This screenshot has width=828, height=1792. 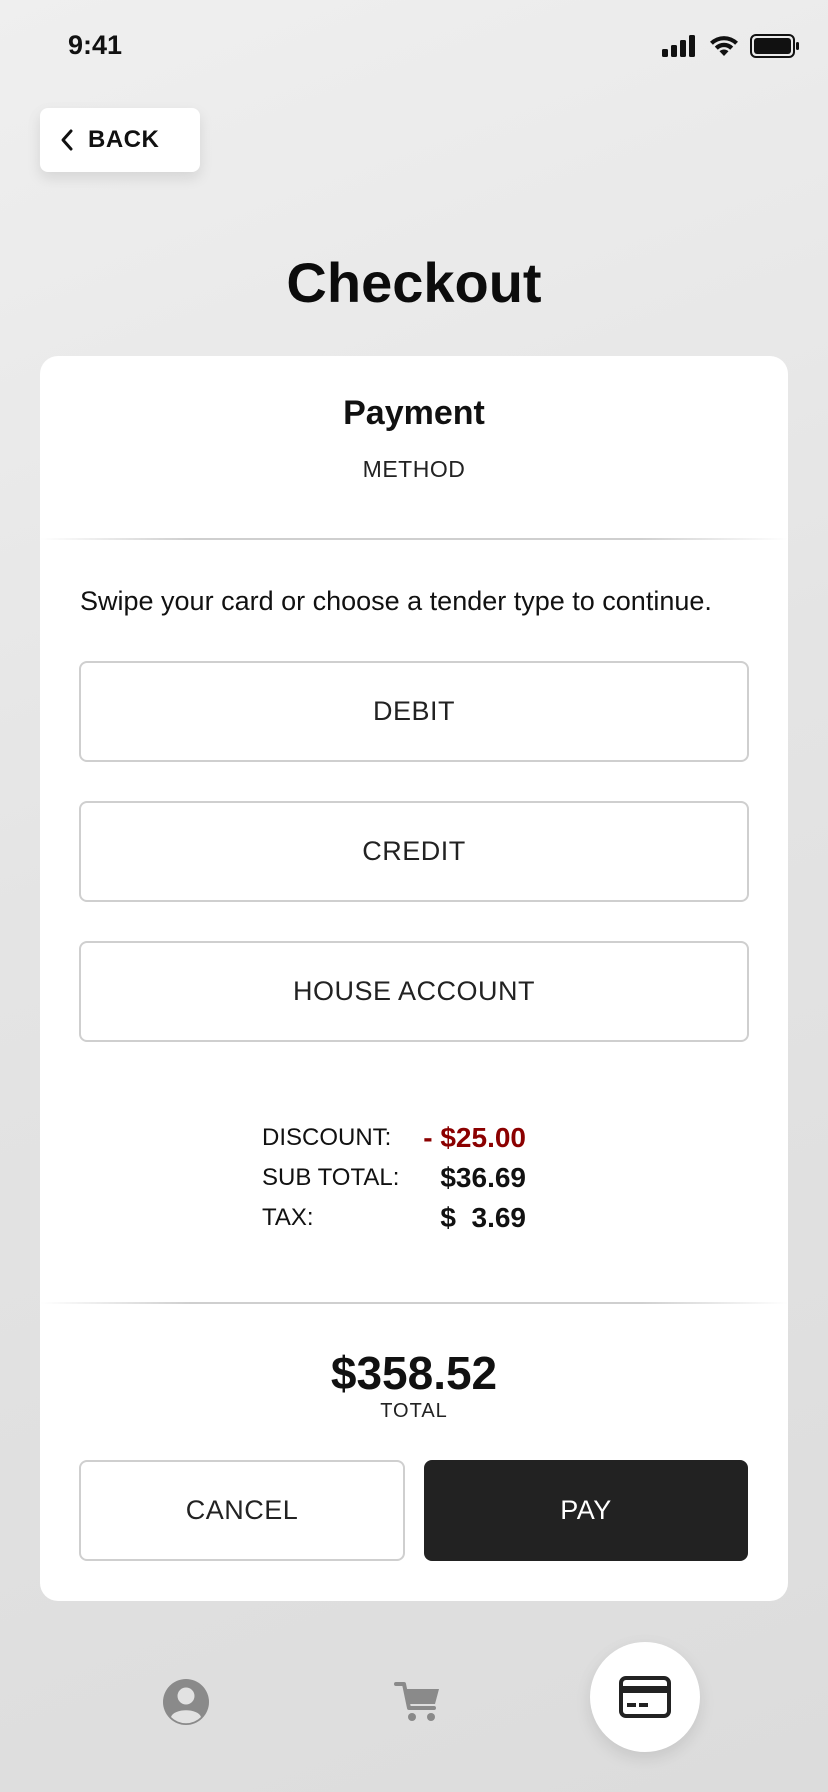 What do you see at coordinates (95, 45) in the screenshot?
I see `status-time: 9:41` at bounding box center [95, 45].